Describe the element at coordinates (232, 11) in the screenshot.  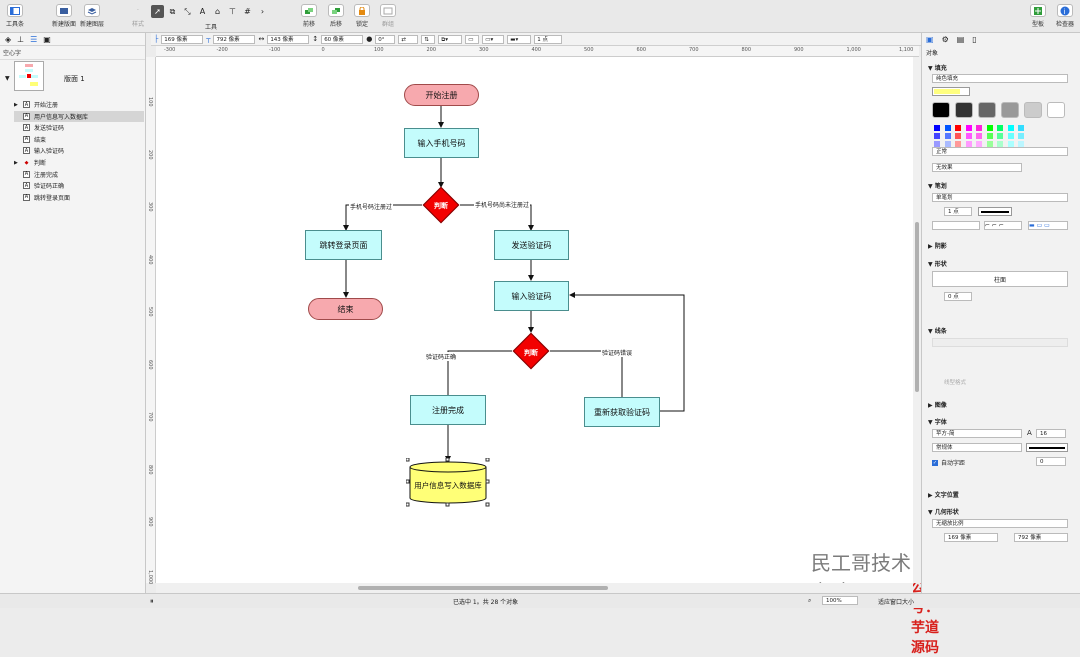
I see `label-tool-icon: ⊤` at that location.